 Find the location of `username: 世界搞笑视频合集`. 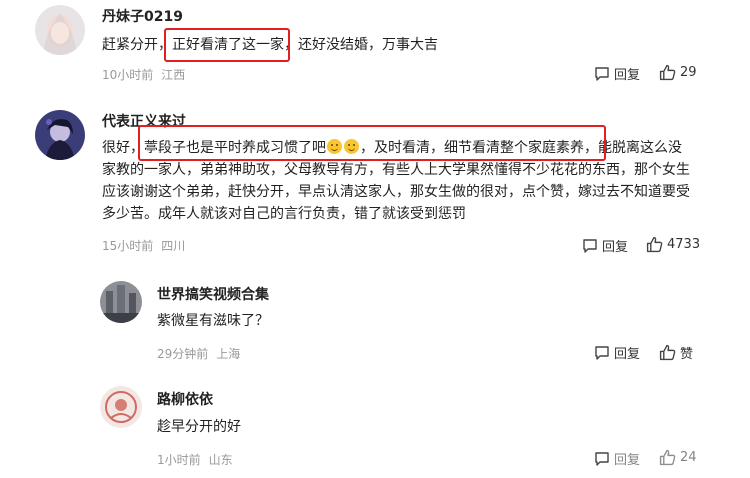

username: 世界搞笑视频合集 is located at coordinates (213, 294).